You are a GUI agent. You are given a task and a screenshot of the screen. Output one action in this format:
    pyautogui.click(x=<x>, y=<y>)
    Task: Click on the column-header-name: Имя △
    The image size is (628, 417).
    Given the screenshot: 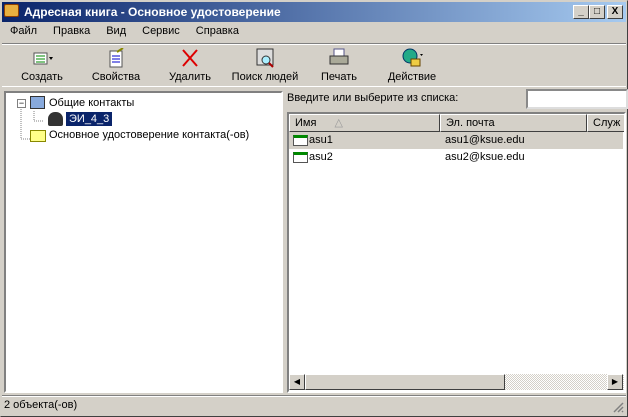 What is the action you would take?
    pyautogui.click(x=364, y=123)
    